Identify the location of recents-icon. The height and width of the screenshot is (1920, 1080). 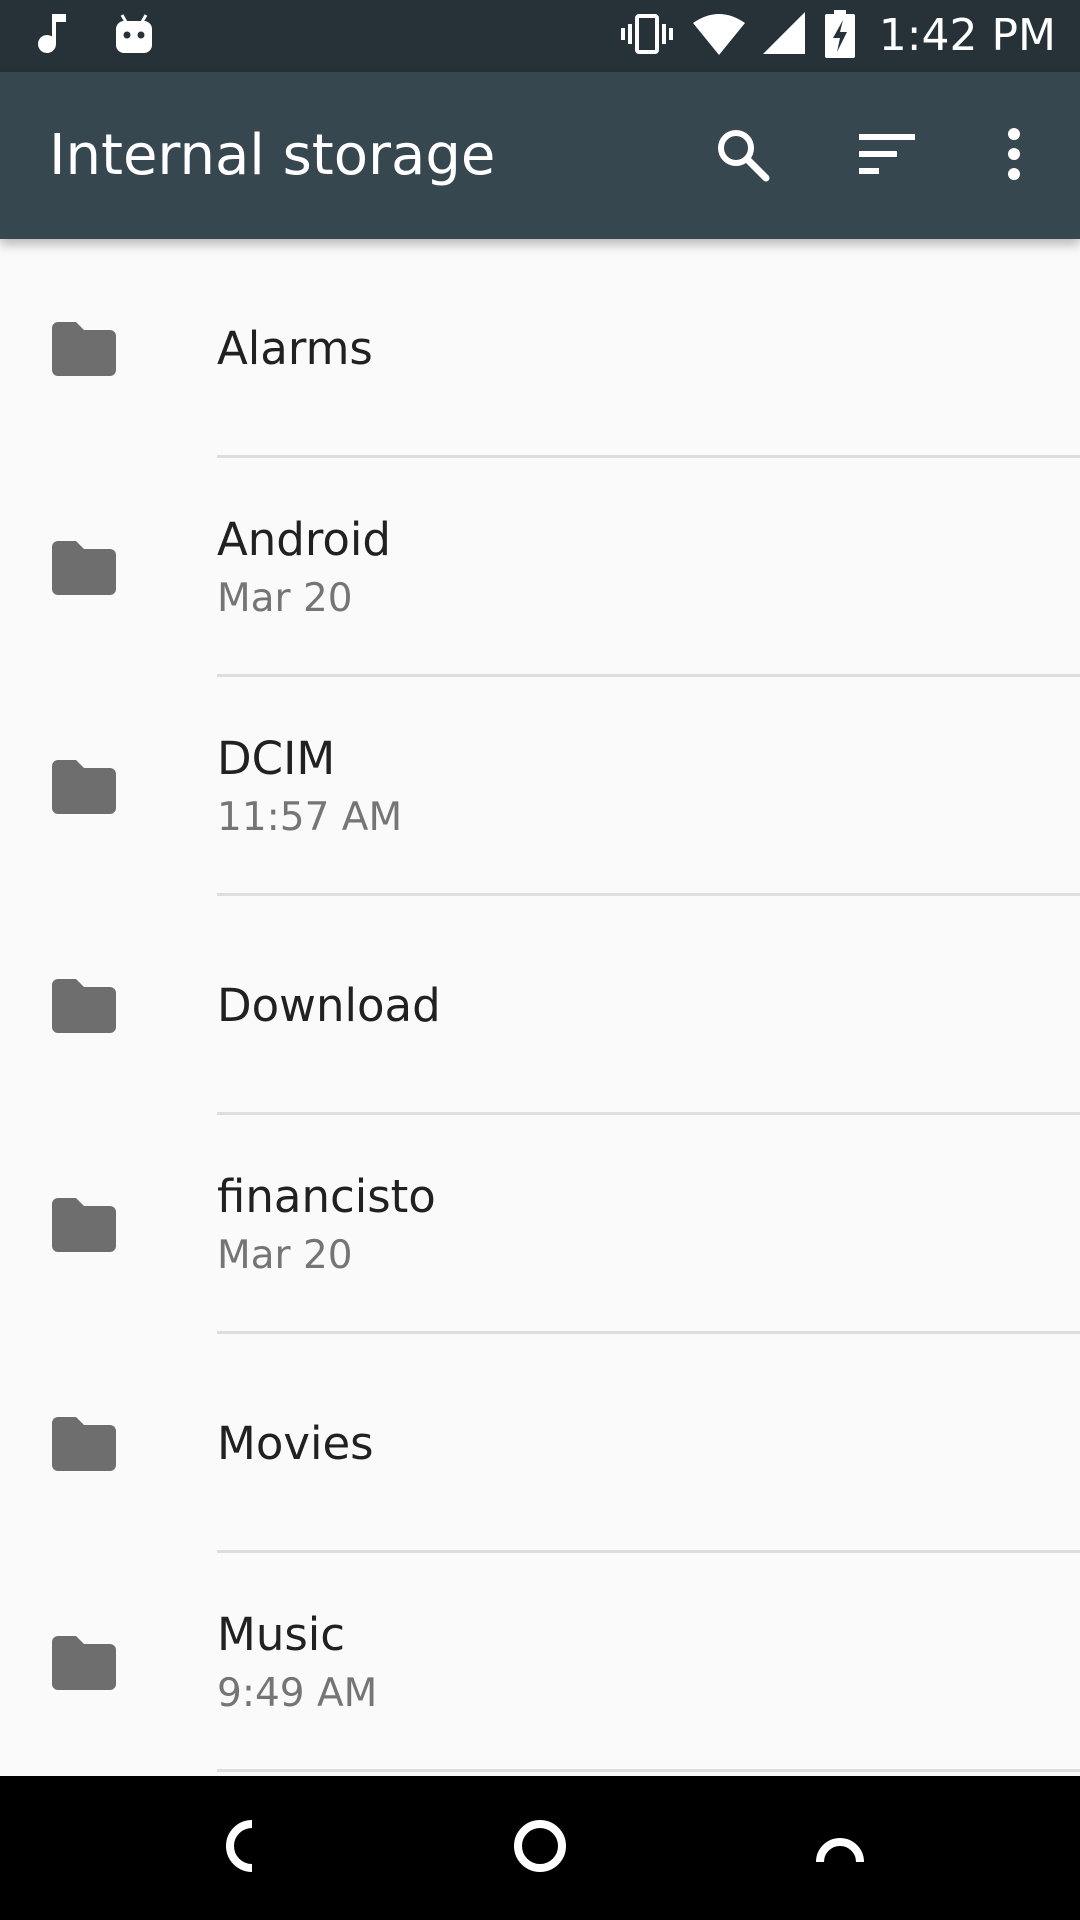
(840, 1848).